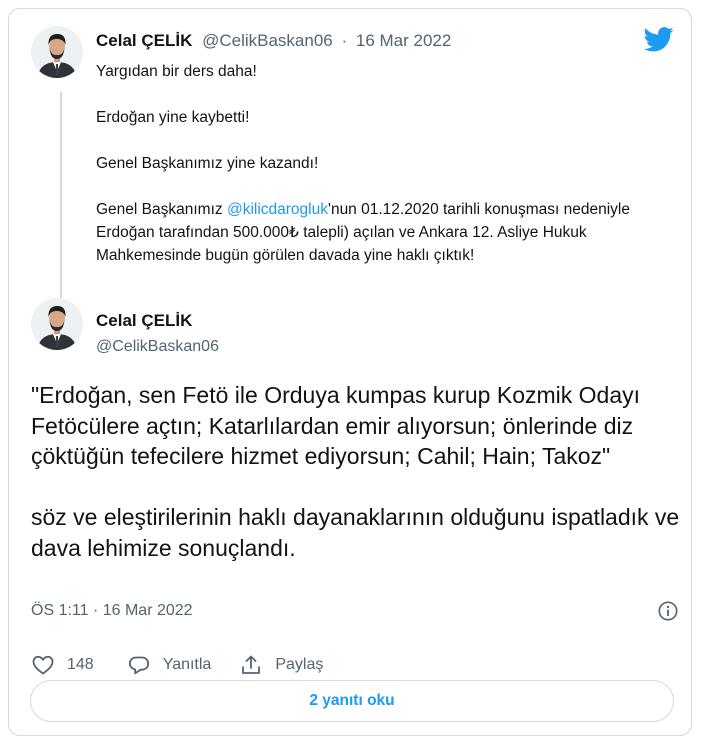 The image size is (702, 747). What do you see at coordinates (187, 664) in the screenshot?
I see `reply-label: Yanıtla` at bounding box center [187, 664].